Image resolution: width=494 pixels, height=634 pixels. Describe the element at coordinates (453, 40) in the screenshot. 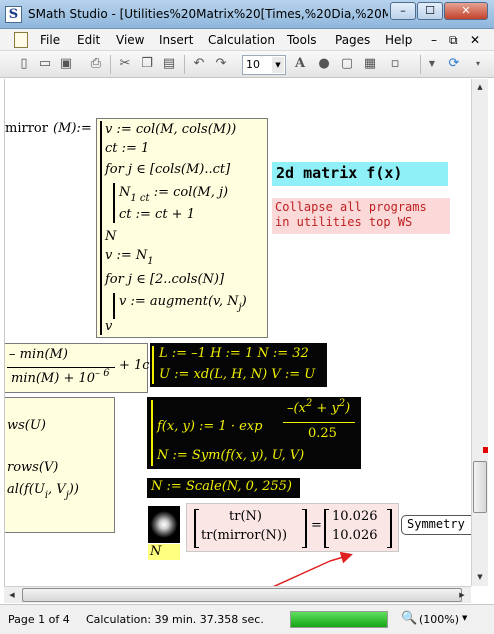

I see `mdi-restore-button: ⧉` at that location.